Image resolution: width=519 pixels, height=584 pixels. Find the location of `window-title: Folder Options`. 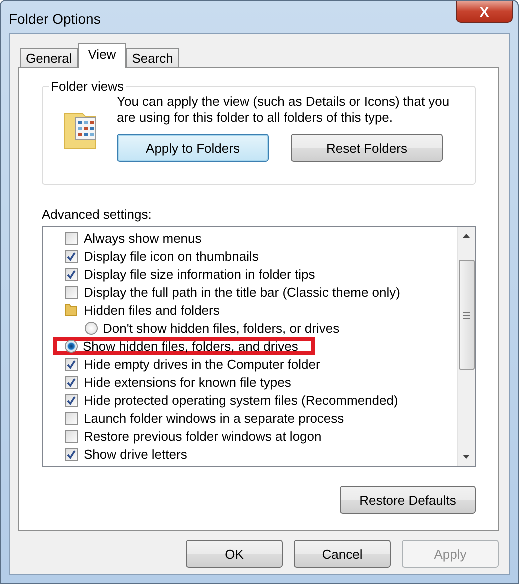

window-title: Folder Options is located at coordinates (55, 19).